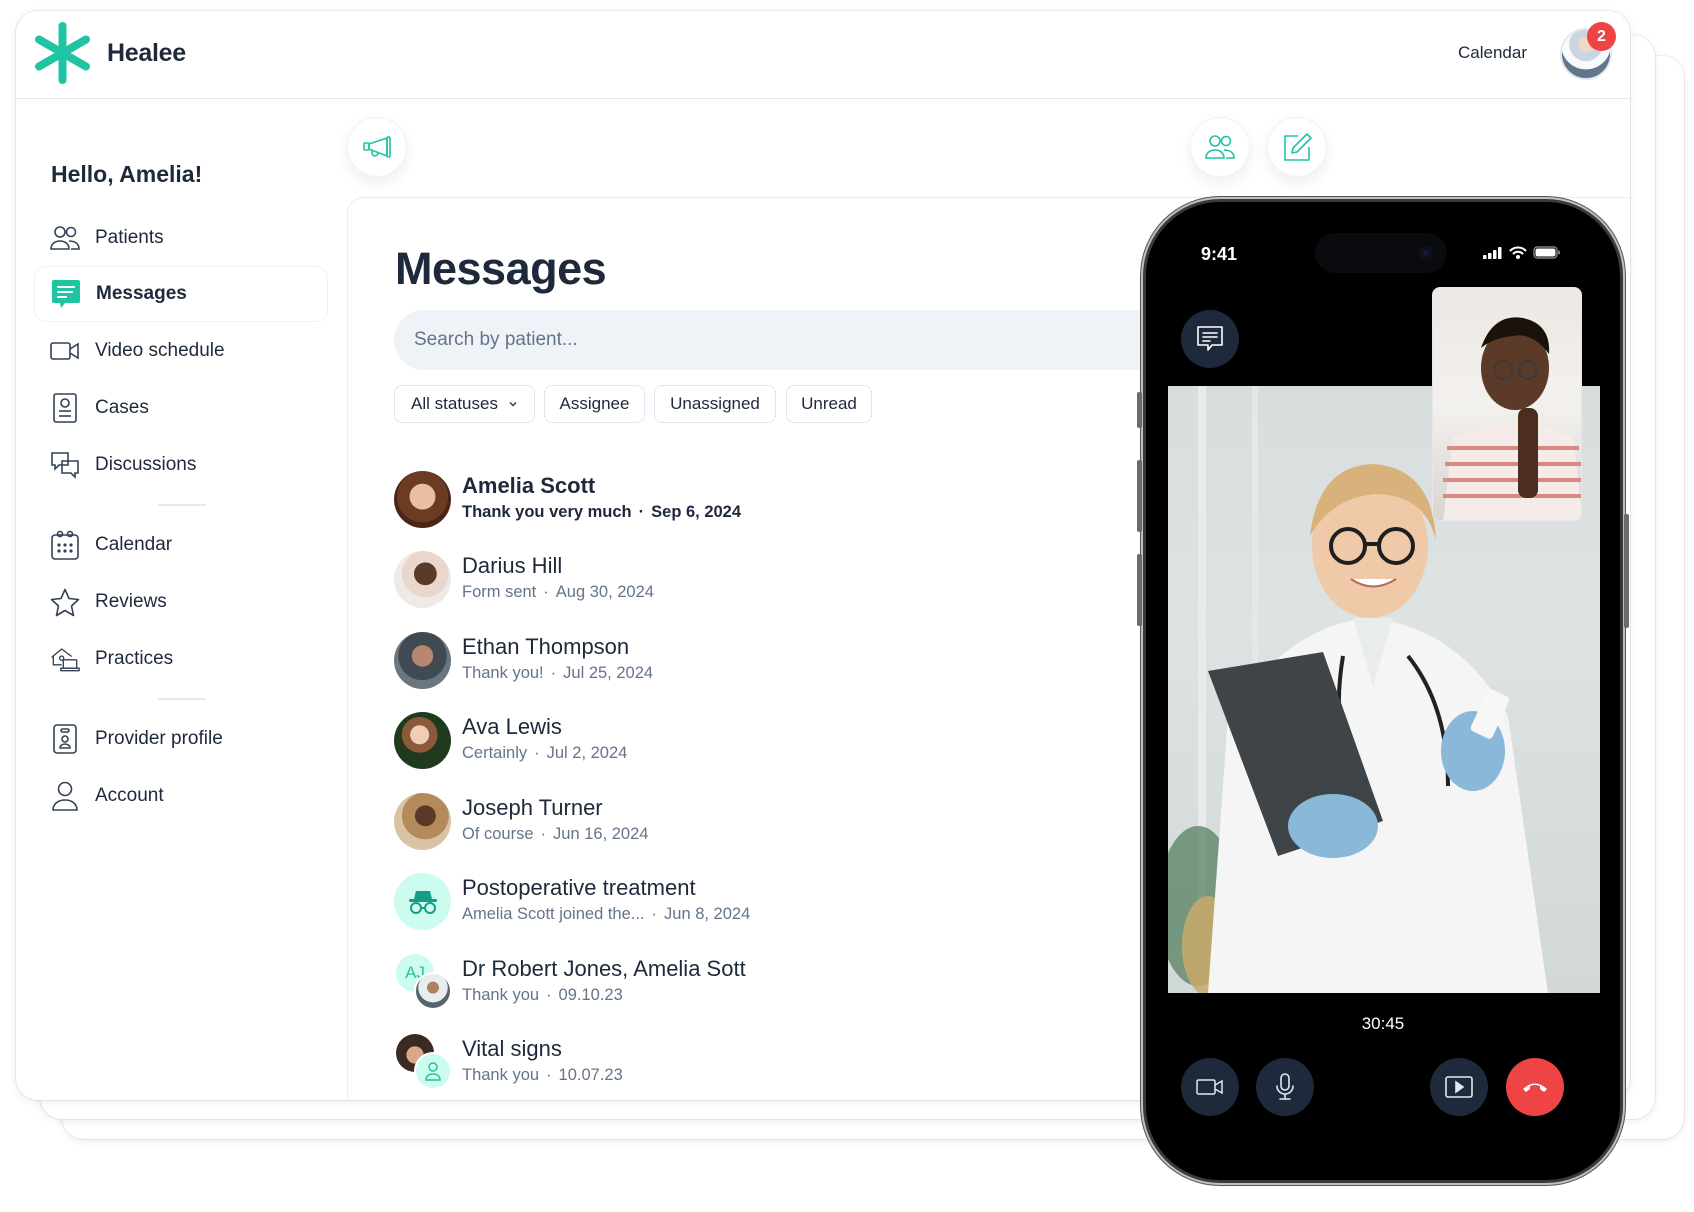 The height and width of the screenshot is (1212, 1694). Describe the element at coordinates (501, 268) in the screenshot. I see `page-title: Messages` at that location.